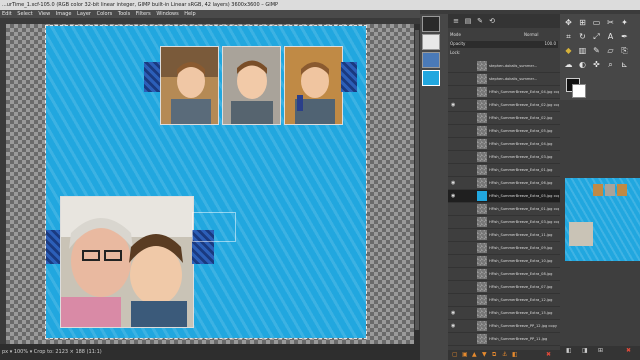 This screenshot has height=360, width=640. Describe the element at coordinates (568, 64) in the screenshot. I see `smudge-icon: ☁` at that location.